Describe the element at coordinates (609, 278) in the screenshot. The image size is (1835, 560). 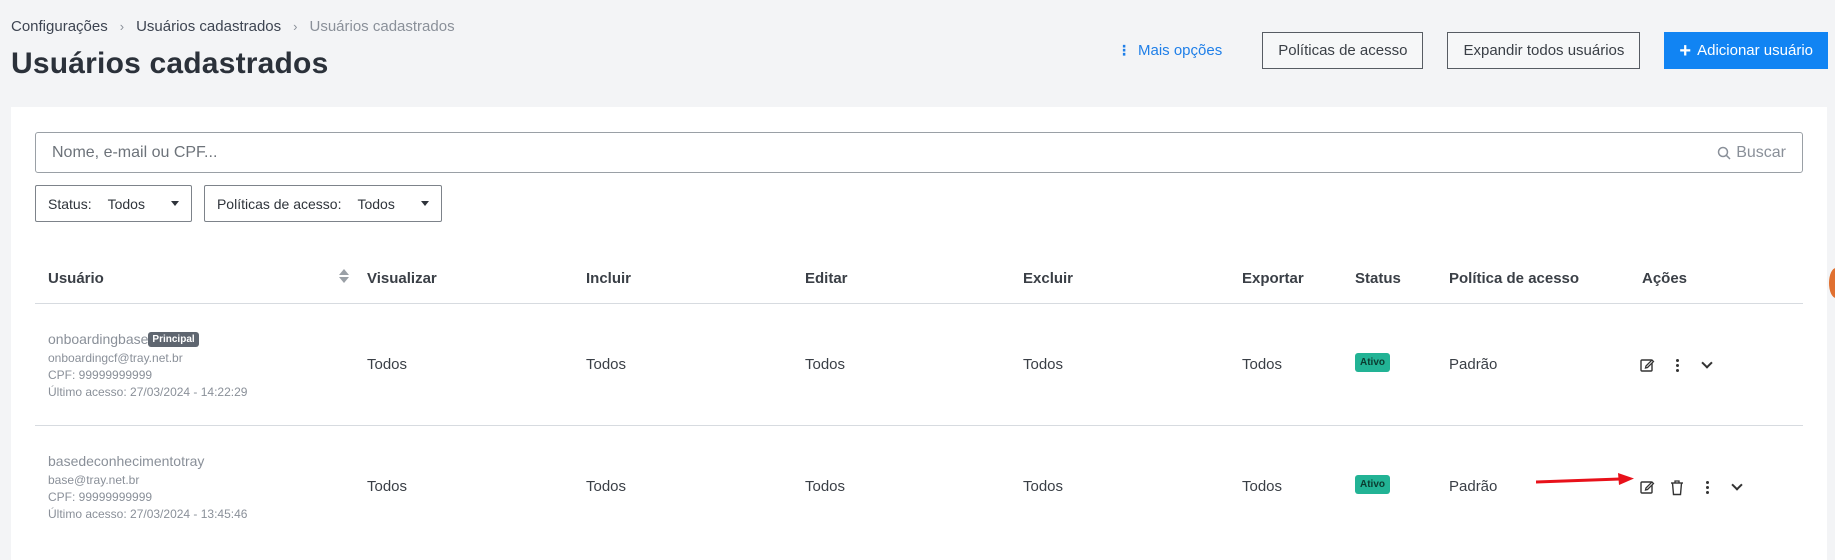
I see `header-include: Incluir` at that location.